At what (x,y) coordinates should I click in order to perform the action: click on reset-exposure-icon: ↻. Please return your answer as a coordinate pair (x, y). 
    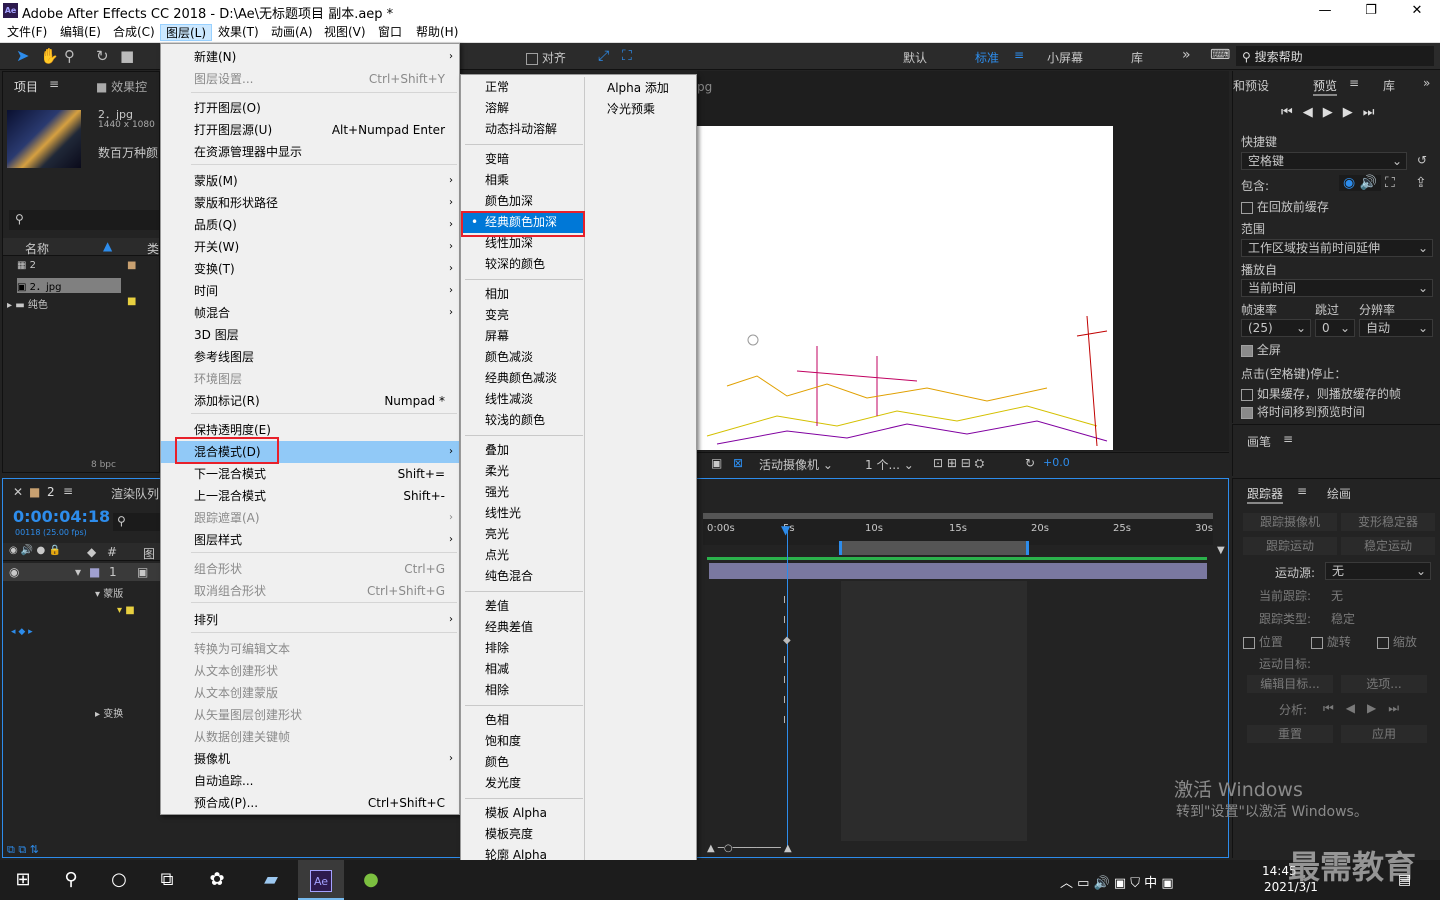
    Looking at the image, I should click on (1030, 463).